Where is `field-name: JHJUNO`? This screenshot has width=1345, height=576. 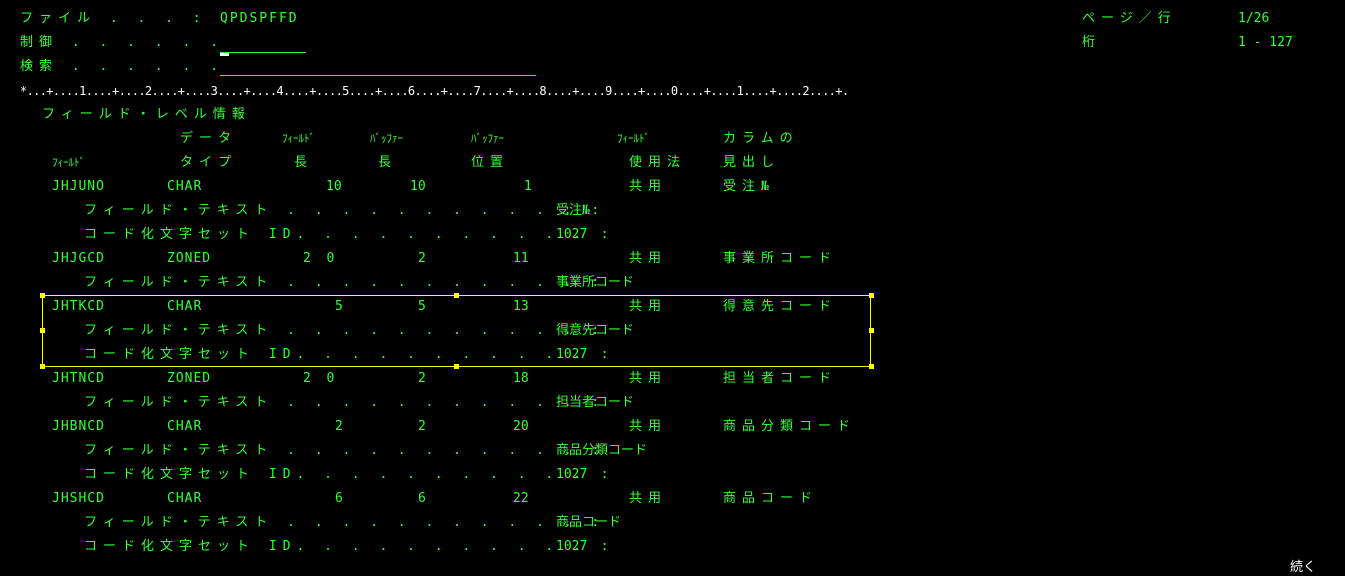
field-name: JHJUNO is located at coordinates (78, 186).